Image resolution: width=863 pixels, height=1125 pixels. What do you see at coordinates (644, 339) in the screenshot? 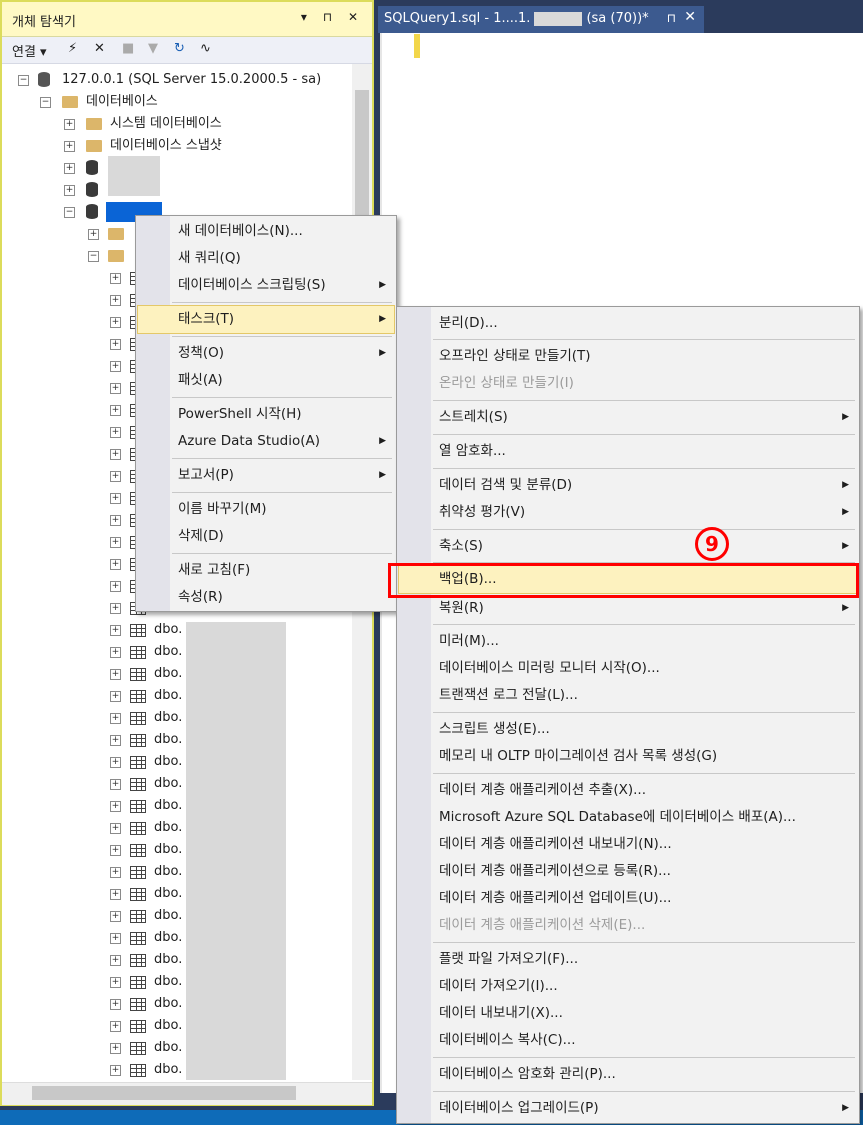
I see `menu-separator` at bounding box center [644, 339].